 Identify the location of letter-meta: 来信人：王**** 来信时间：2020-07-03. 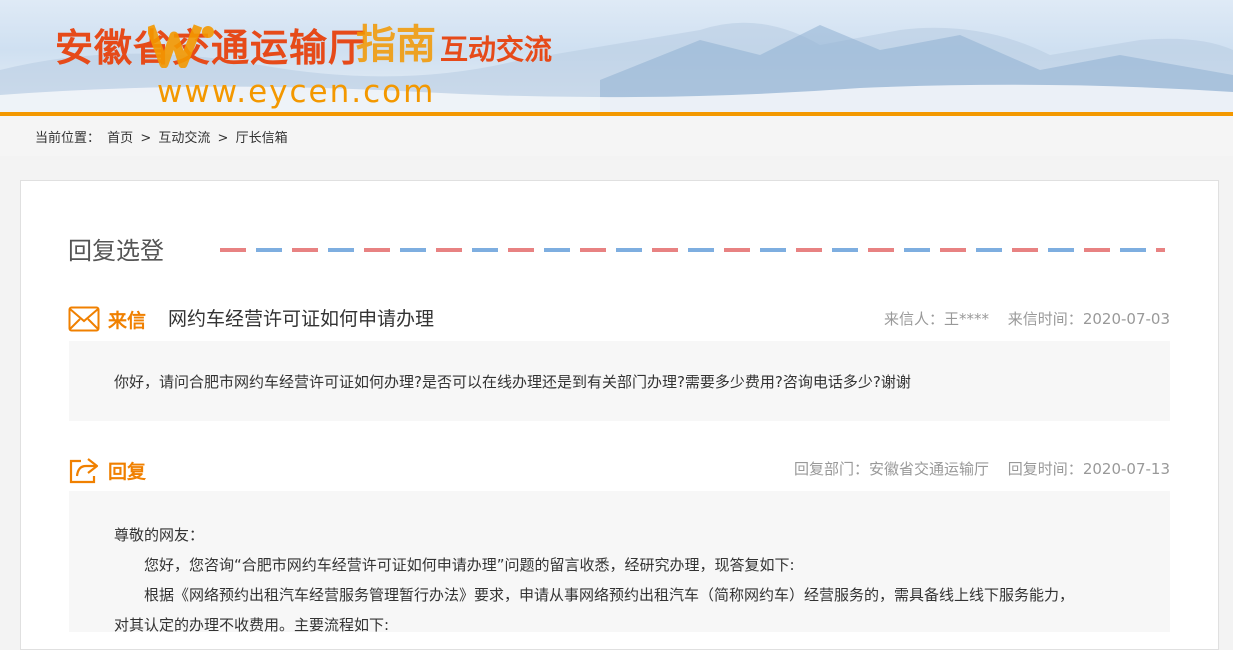
(1022, 319).